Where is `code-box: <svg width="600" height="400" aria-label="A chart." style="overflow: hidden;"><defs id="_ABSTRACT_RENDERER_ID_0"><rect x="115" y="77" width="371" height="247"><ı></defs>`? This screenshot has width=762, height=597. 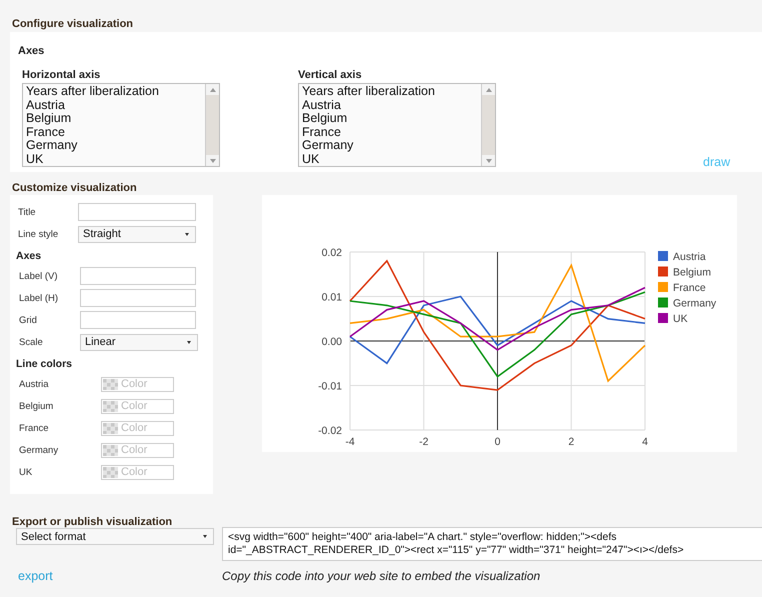
code-box: <svg width="600" height="400" aria-label="A chart." style="overflow: hidden;"><defs id="_ABSTRACT_RENDERER_ID_0"><rect x="115" y="77" width="371" height="247"><ı></defs> is located at coordinates (492, 544).